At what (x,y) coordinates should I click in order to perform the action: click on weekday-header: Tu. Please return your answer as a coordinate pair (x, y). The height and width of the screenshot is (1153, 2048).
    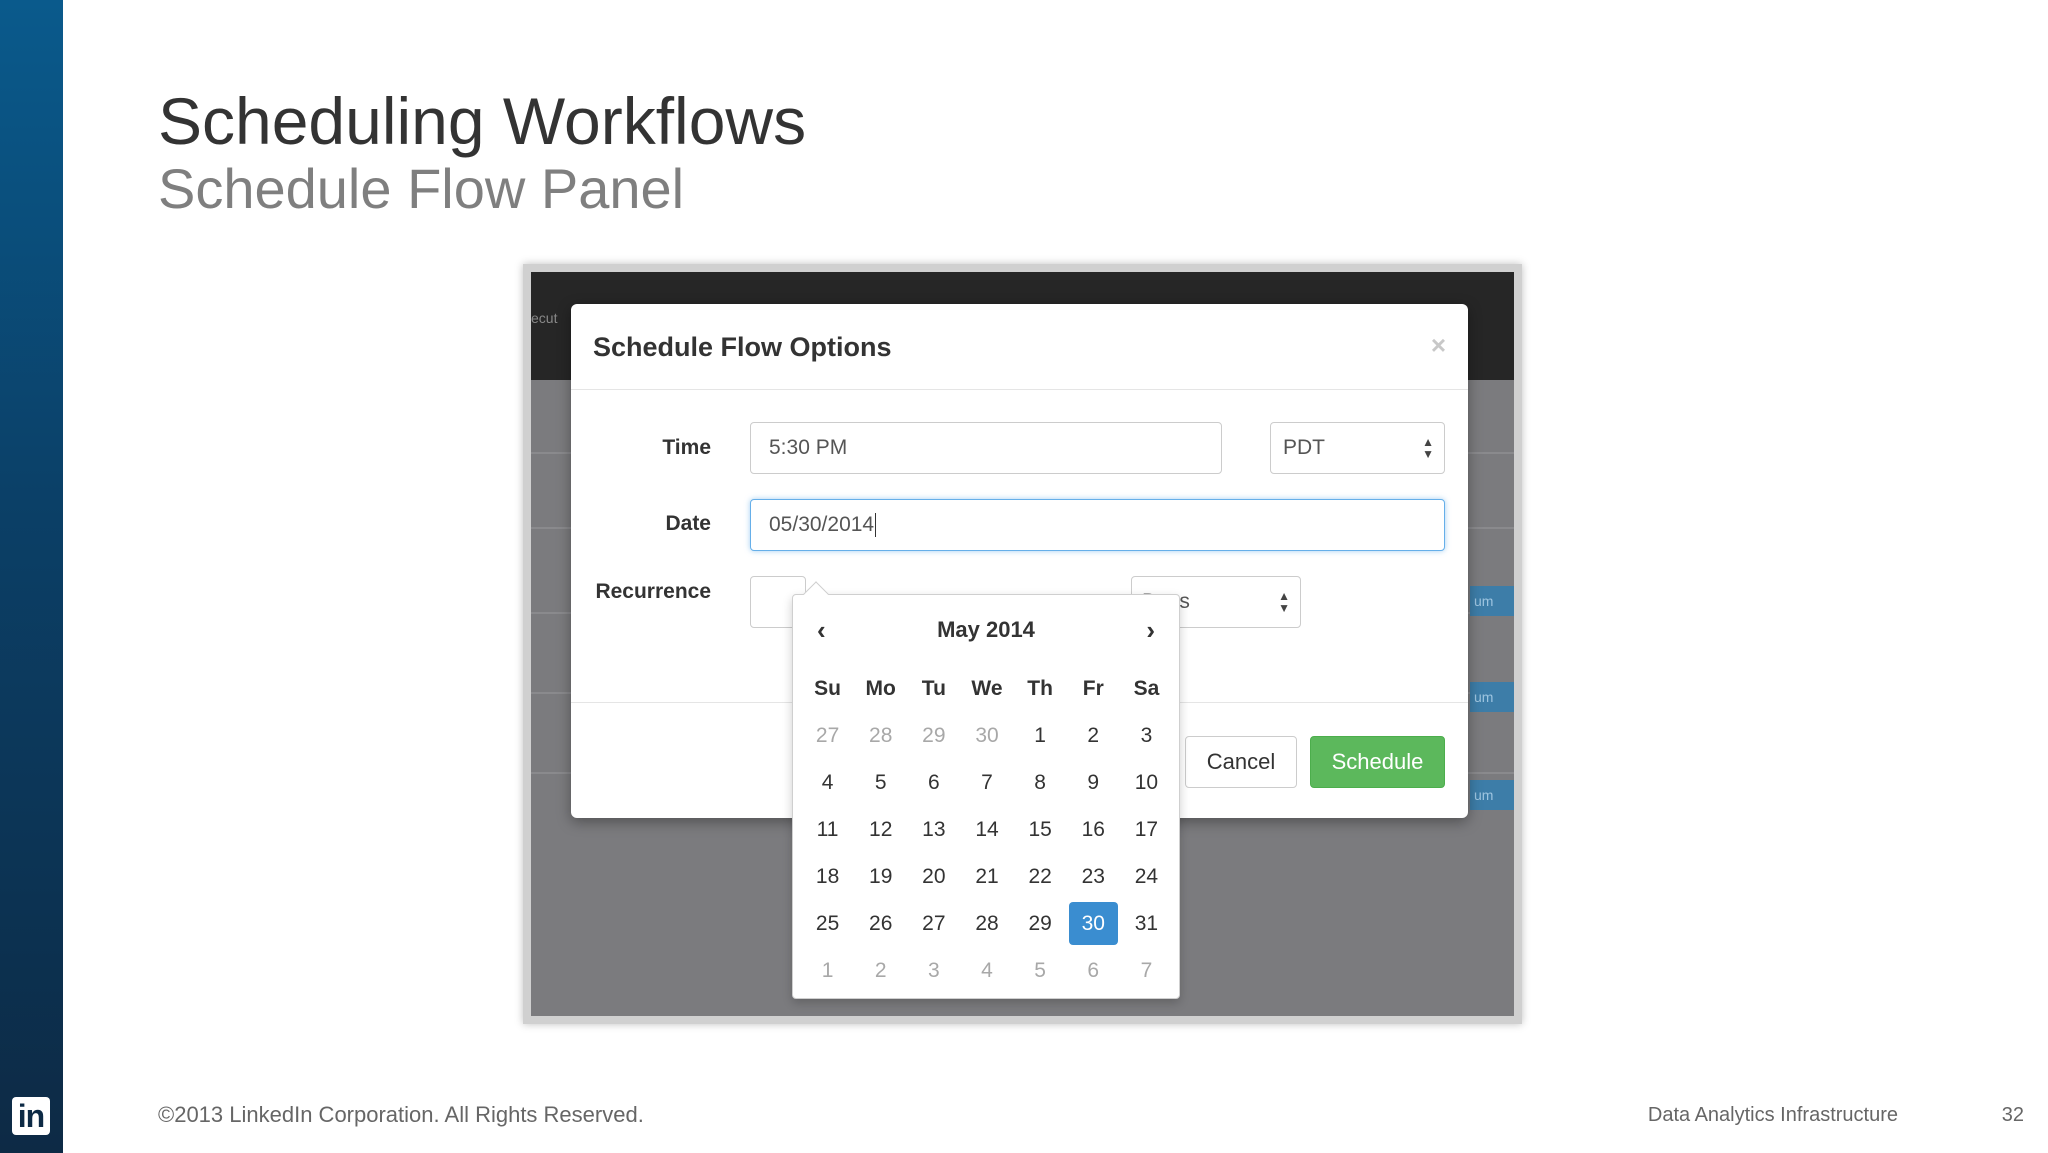
    Looking at the image, I should click on (933, 688).